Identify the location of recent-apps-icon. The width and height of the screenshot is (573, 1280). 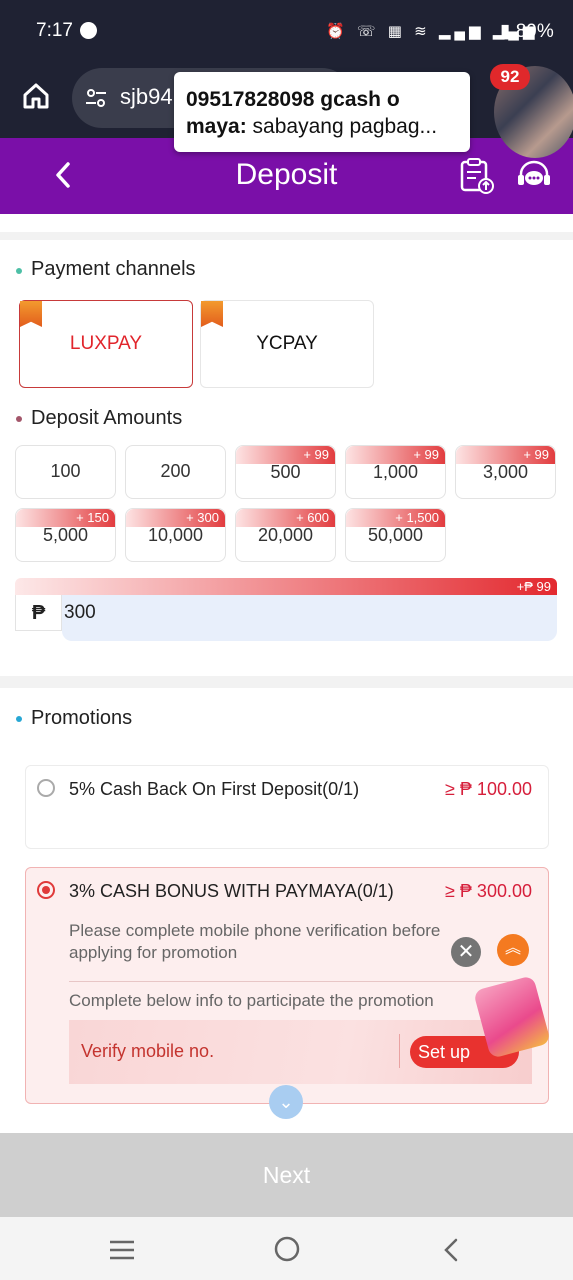
(122, 1250).